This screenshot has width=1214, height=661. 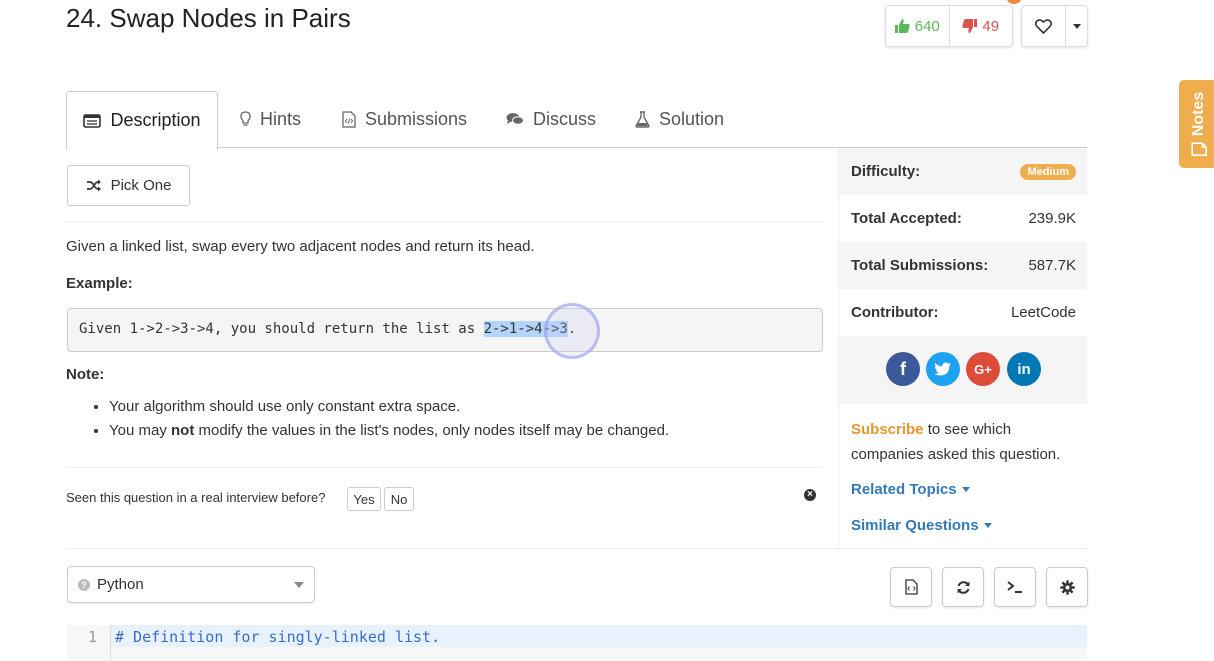 I want to click on close-icon: ×, so click(x=810, y=495).